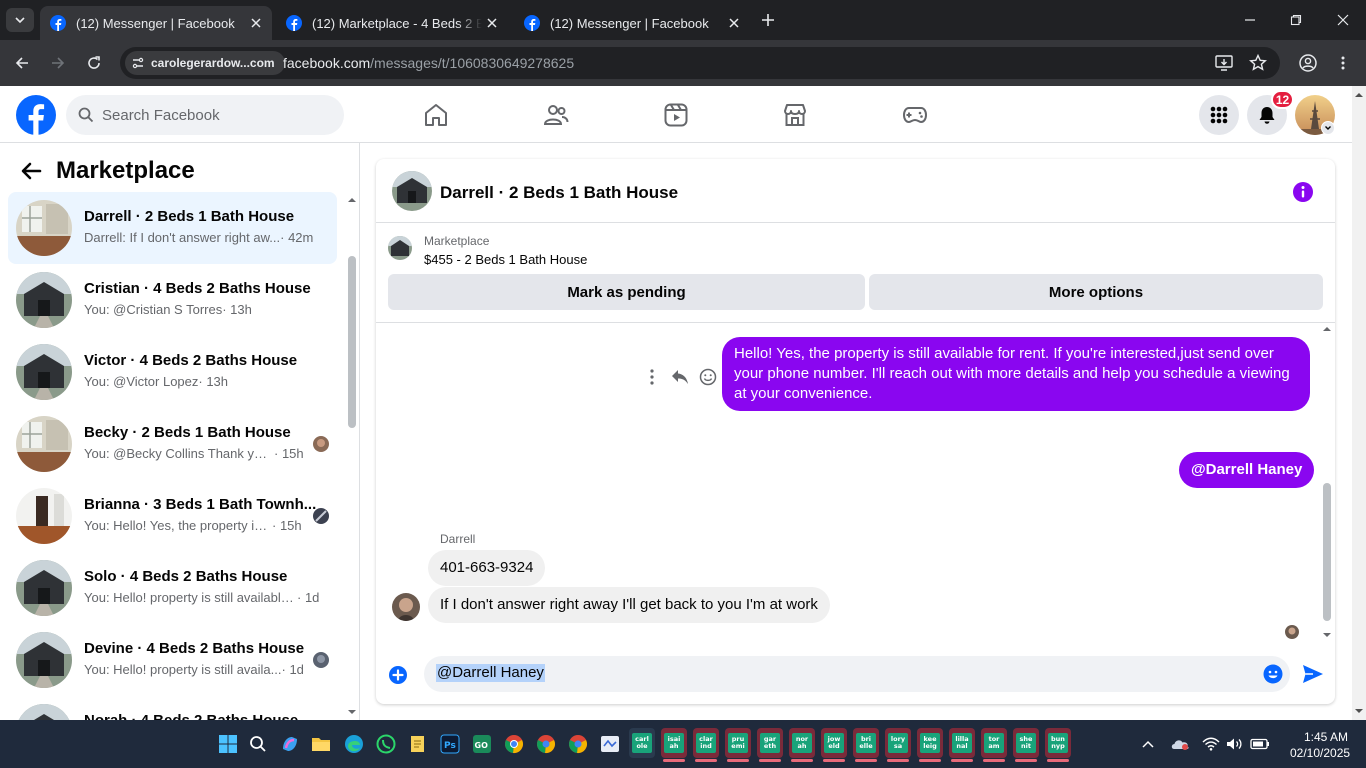 Image resolution: width=1366 pixels, height=768 pixels. What do you see at coordinates (1235, 744) in the screenshot?
I see `volume-icon` at bounding box center [1235, 744].